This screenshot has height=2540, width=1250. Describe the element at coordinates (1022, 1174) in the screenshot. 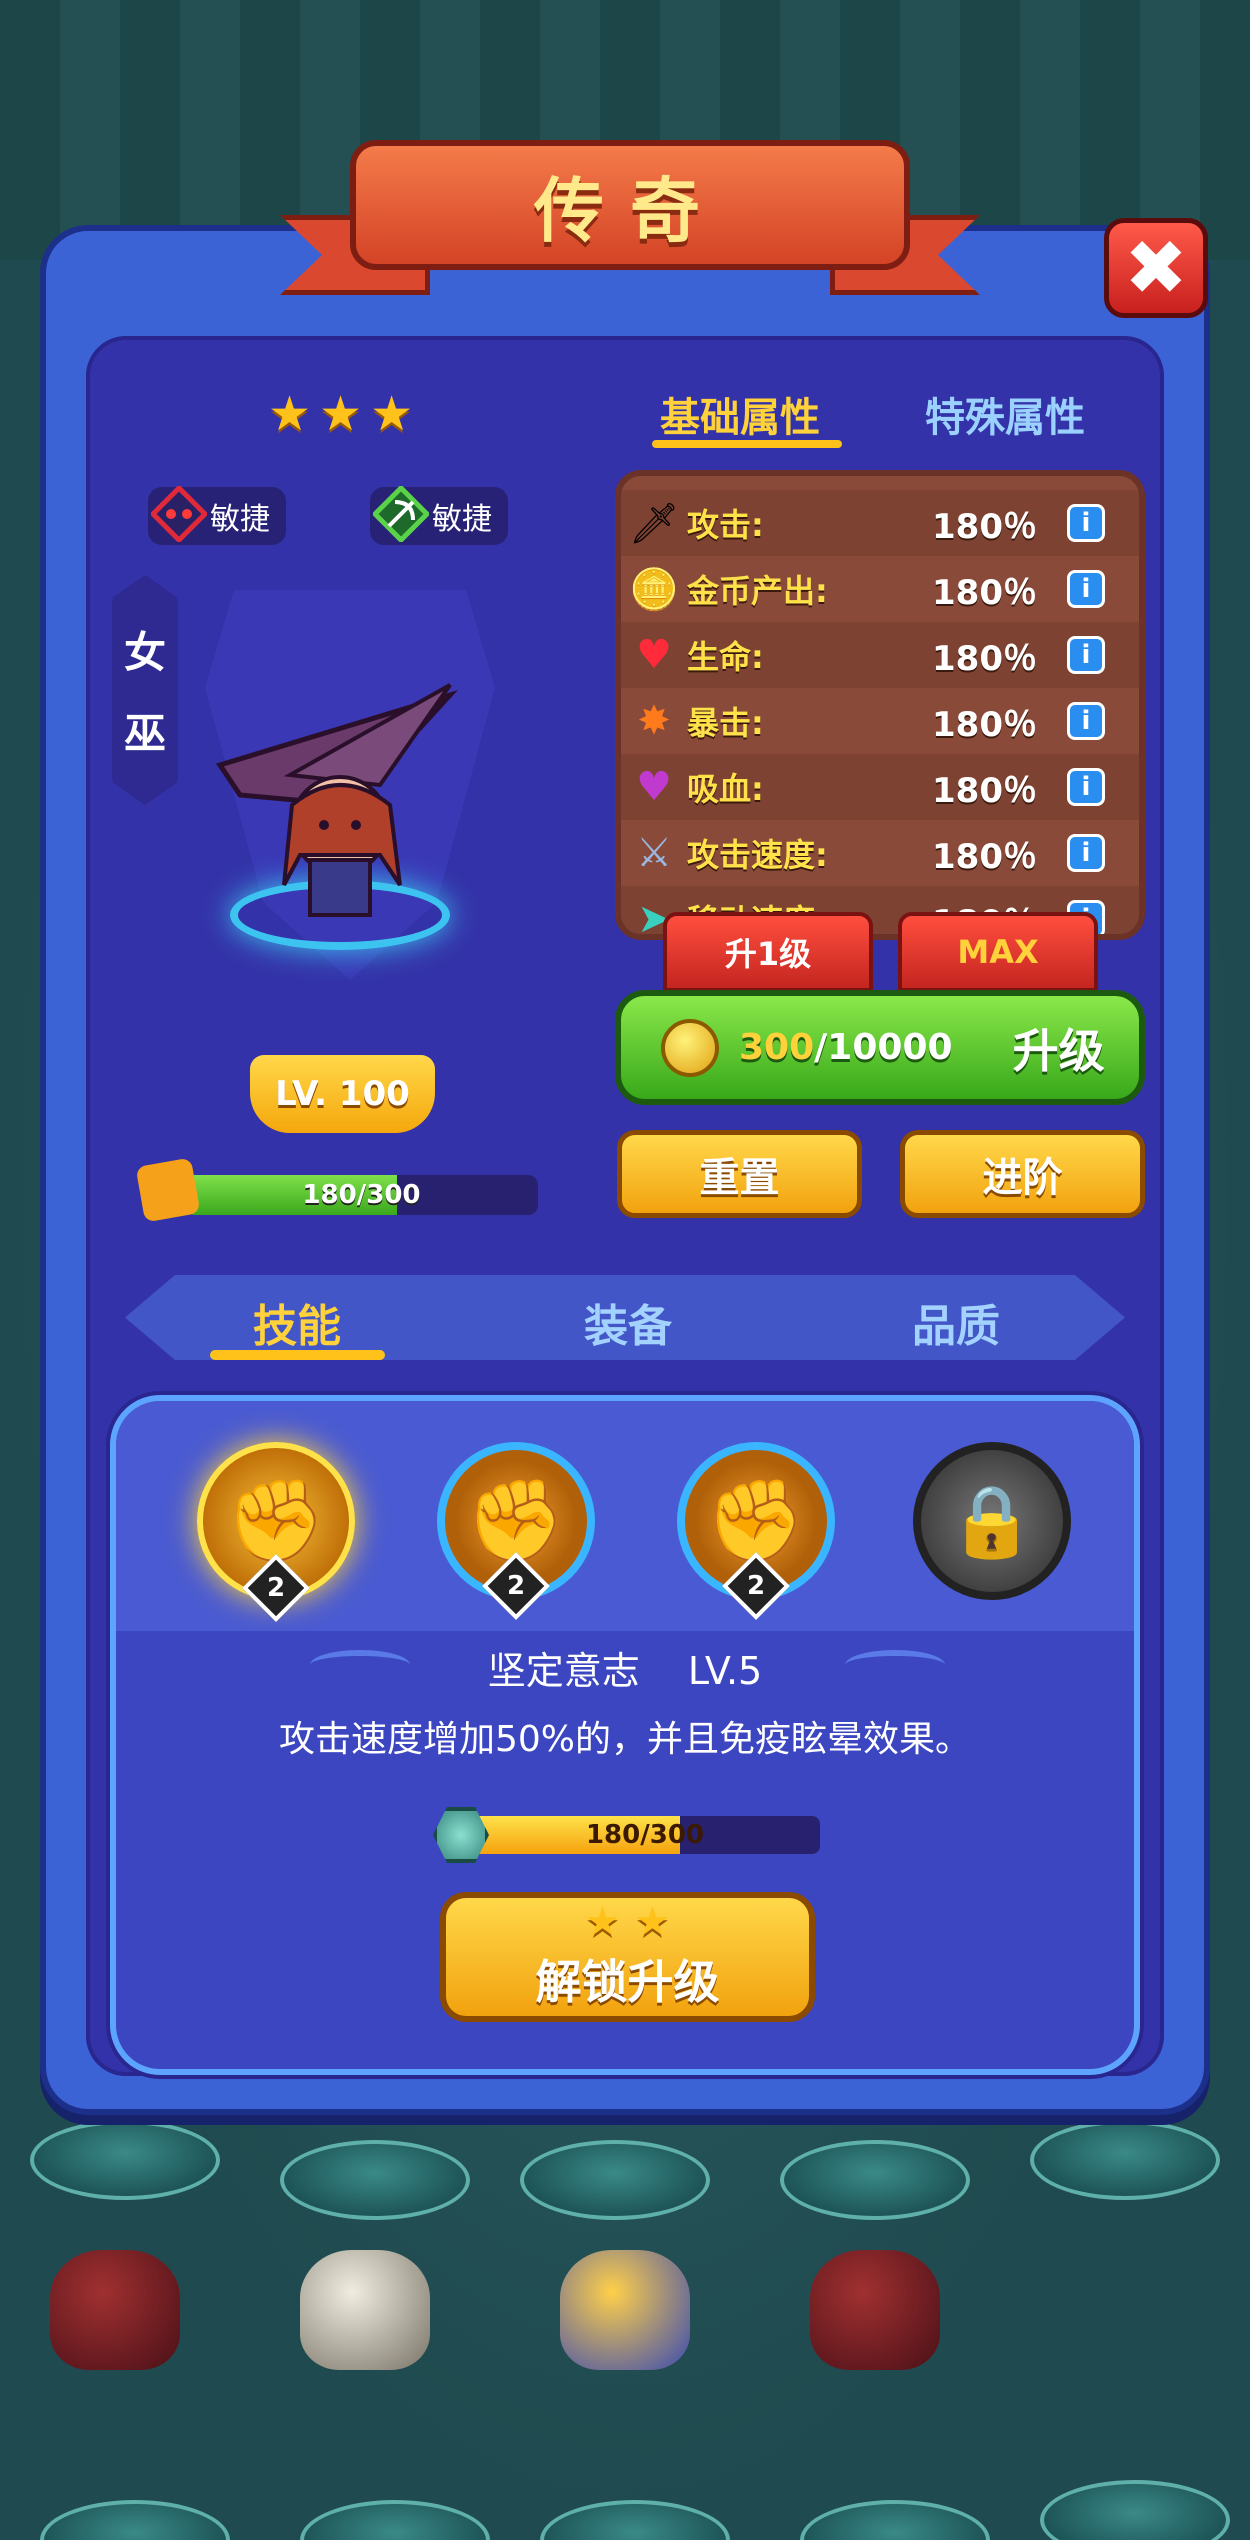

I see `advance-button: 进阶` at that location.